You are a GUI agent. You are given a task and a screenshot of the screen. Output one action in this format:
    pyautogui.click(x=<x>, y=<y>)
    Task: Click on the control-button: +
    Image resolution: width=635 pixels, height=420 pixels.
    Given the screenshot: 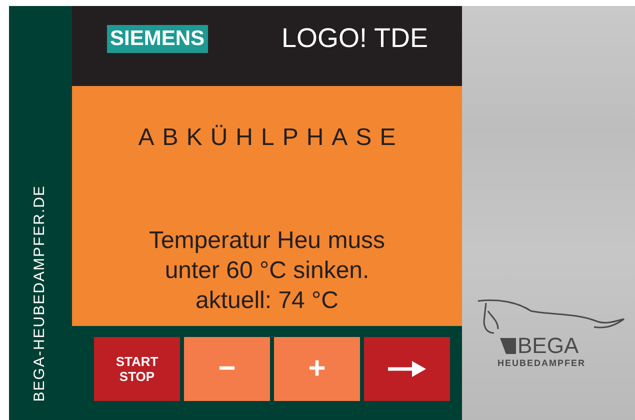 What is the action you would take?
    pyautogui.click(x=317, y=369)
    